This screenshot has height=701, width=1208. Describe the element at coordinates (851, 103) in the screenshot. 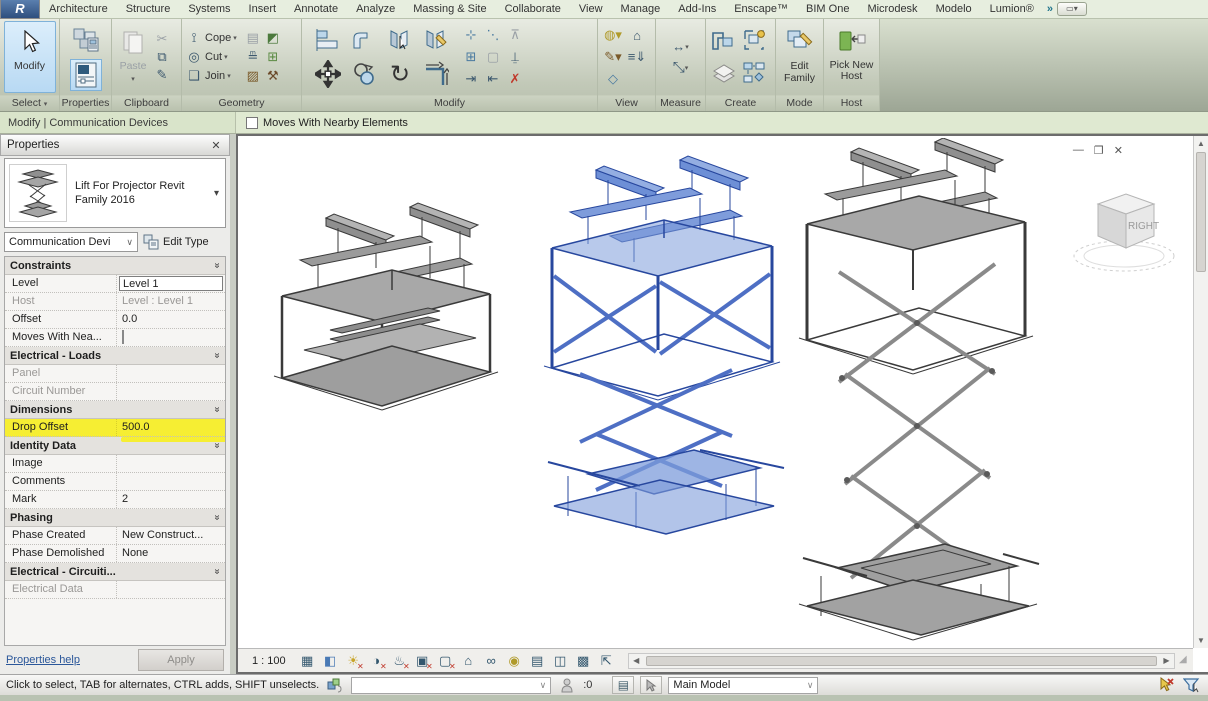

I see `host-panel-label: Host` at that location.